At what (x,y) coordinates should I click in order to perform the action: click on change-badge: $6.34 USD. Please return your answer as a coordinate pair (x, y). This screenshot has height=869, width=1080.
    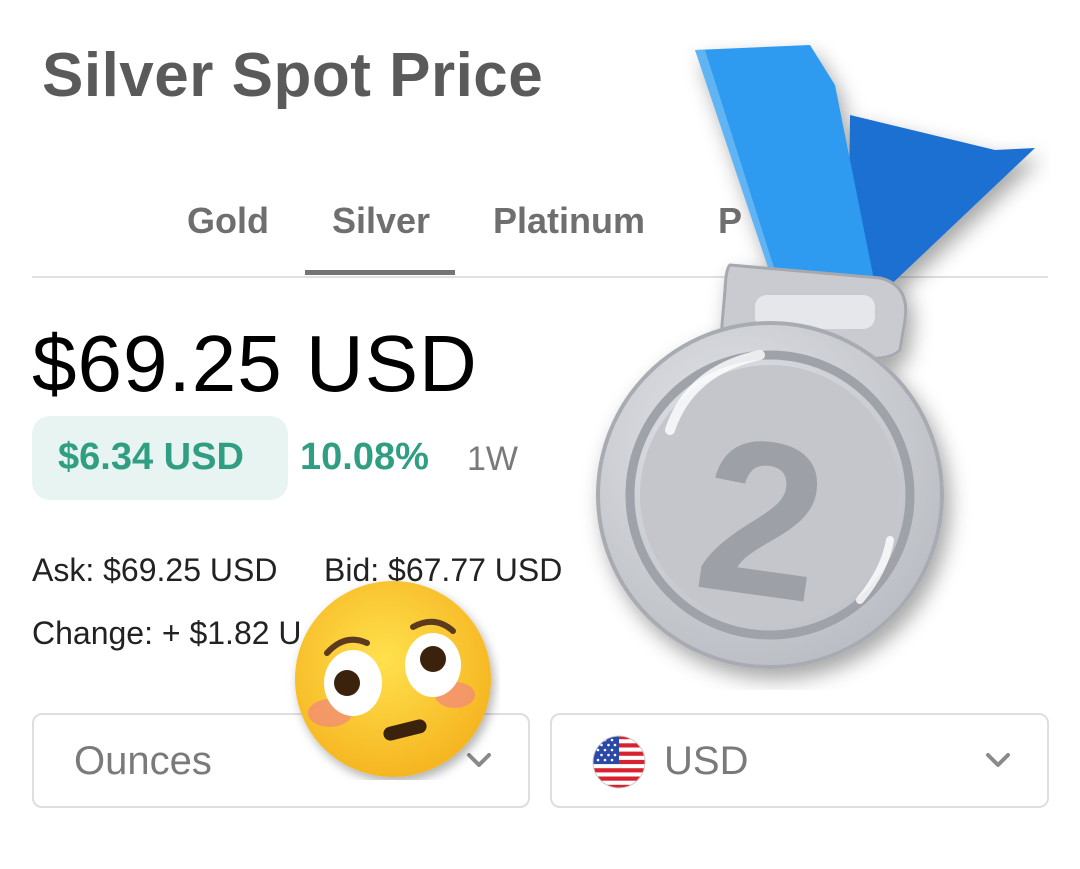
    Looking at the image, I should click on (160, 458).